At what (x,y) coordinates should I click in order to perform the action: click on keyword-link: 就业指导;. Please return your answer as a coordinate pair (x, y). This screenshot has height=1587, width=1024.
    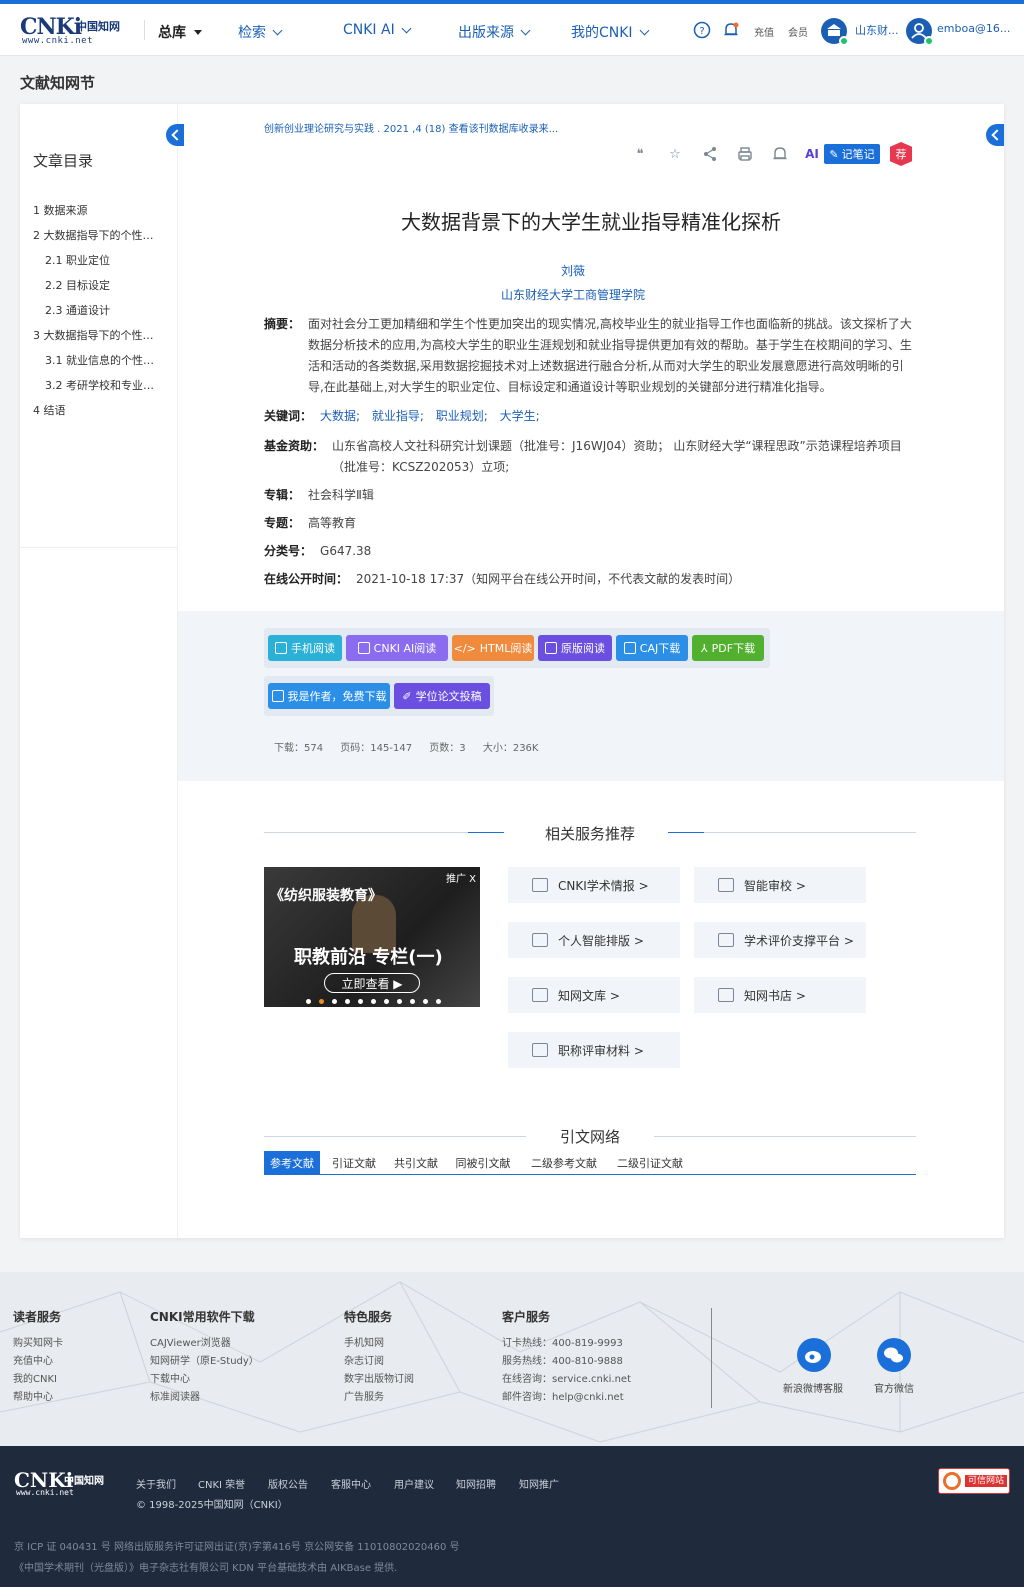
    Looking at the image, I should click on (398, 416).